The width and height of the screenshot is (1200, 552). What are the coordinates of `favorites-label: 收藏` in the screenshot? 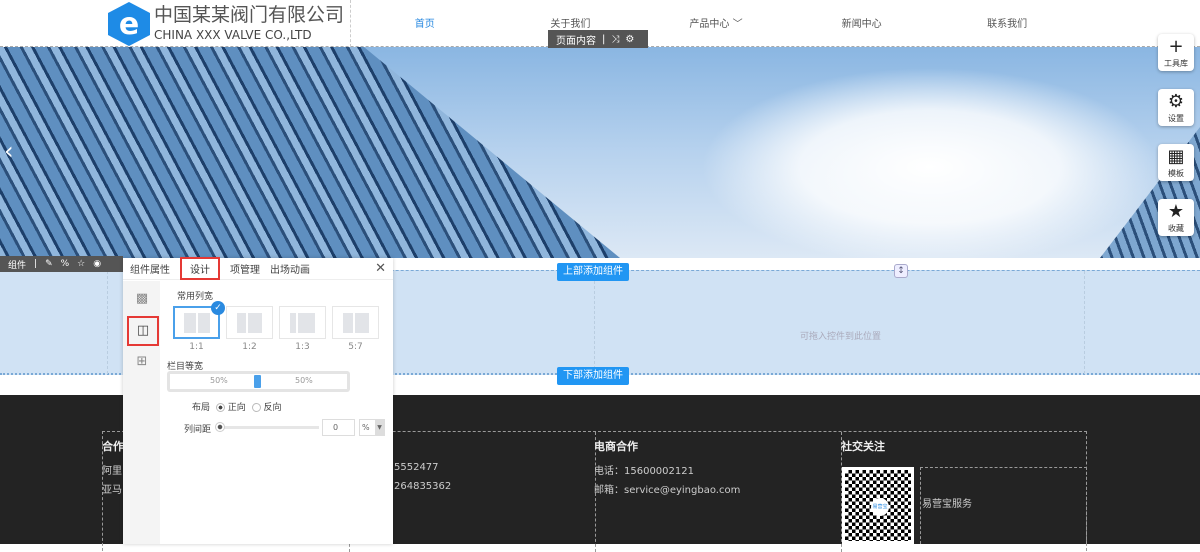 It's located at (1176, 228).